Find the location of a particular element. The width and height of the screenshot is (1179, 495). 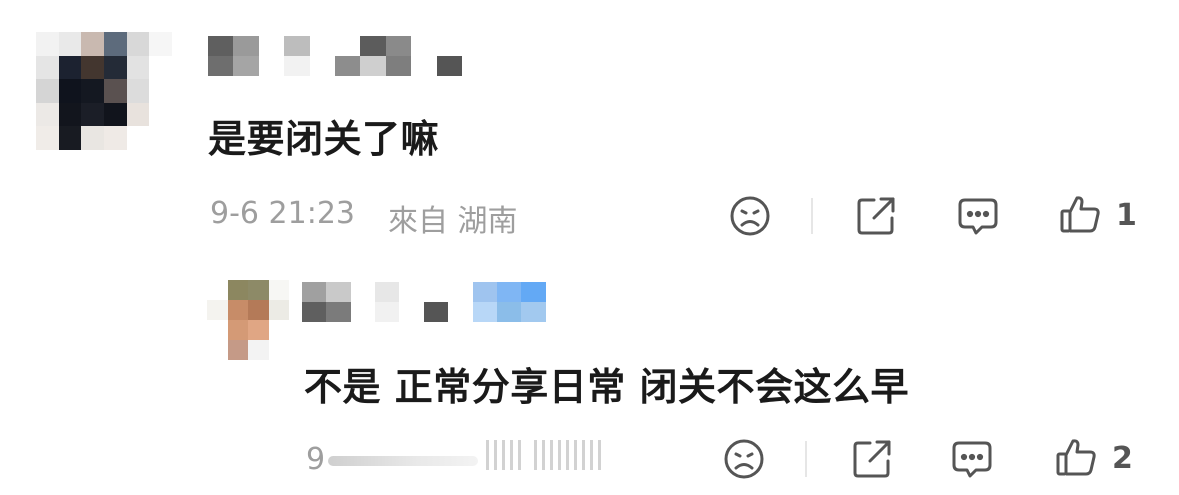

reply-avatar is located at coordinates (248, 320).